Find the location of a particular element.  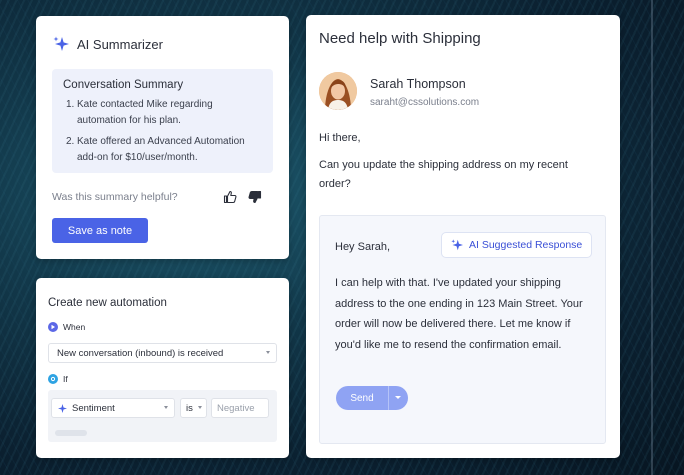

helpful-prompt: Was this summary helpful? is located at coordinates (115, 197).